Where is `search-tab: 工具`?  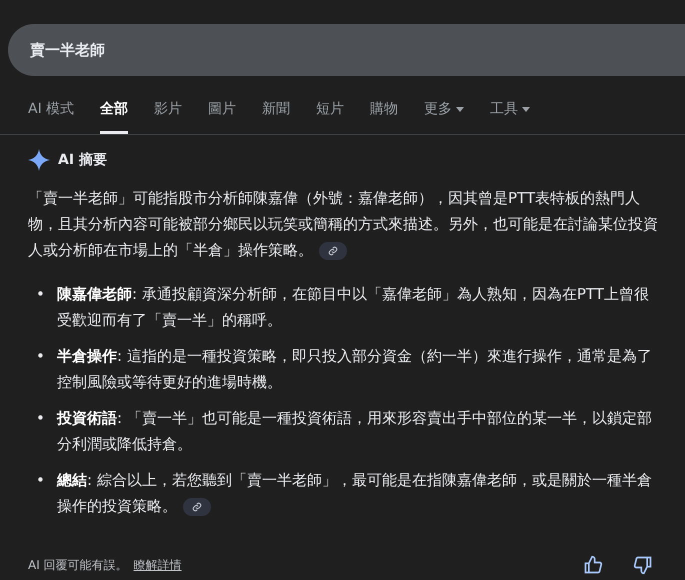
search-tab: 工具 is located at coordinates (510, 117).